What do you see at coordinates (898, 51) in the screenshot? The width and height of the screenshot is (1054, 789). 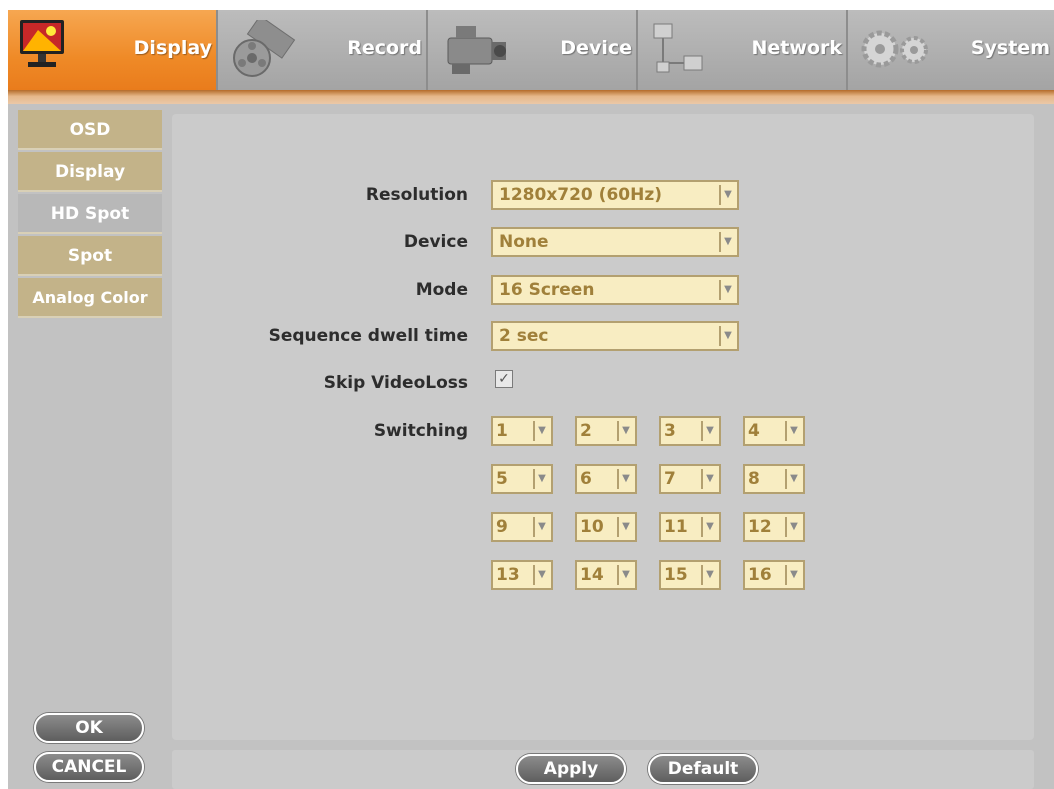 I see `gears-icon` at bounding box center [898, 51].